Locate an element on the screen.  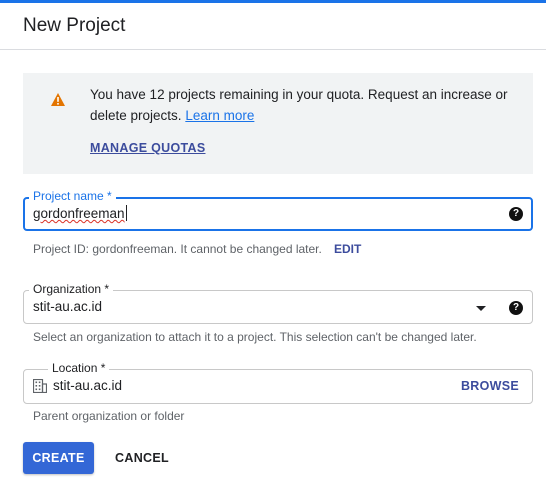
text-caret is located at coordinates (126, 213).